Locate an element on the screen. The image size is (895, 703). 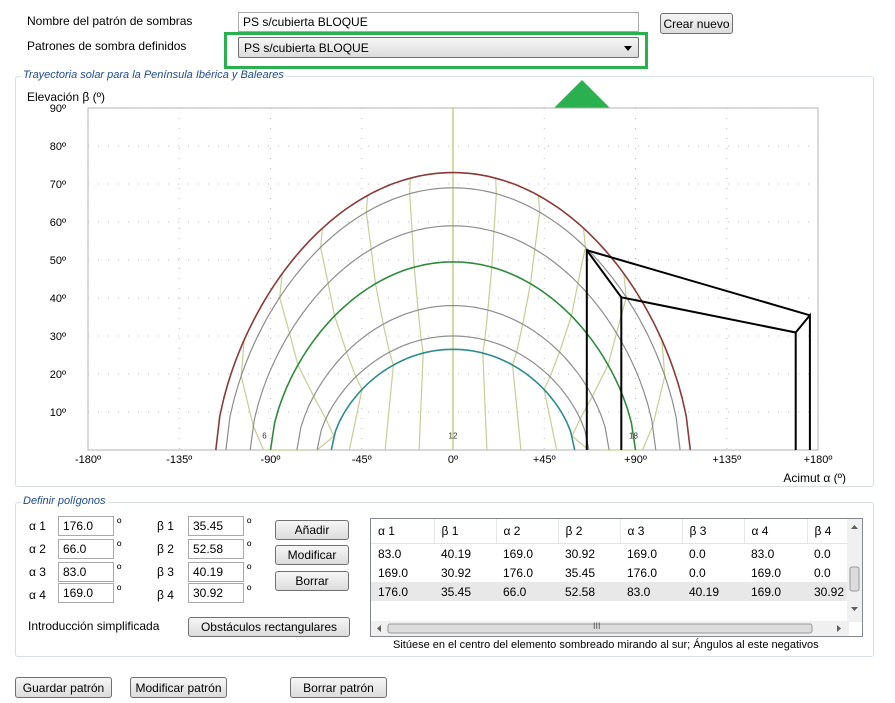
column-header: α 4 is located at coordinates (776, 531).